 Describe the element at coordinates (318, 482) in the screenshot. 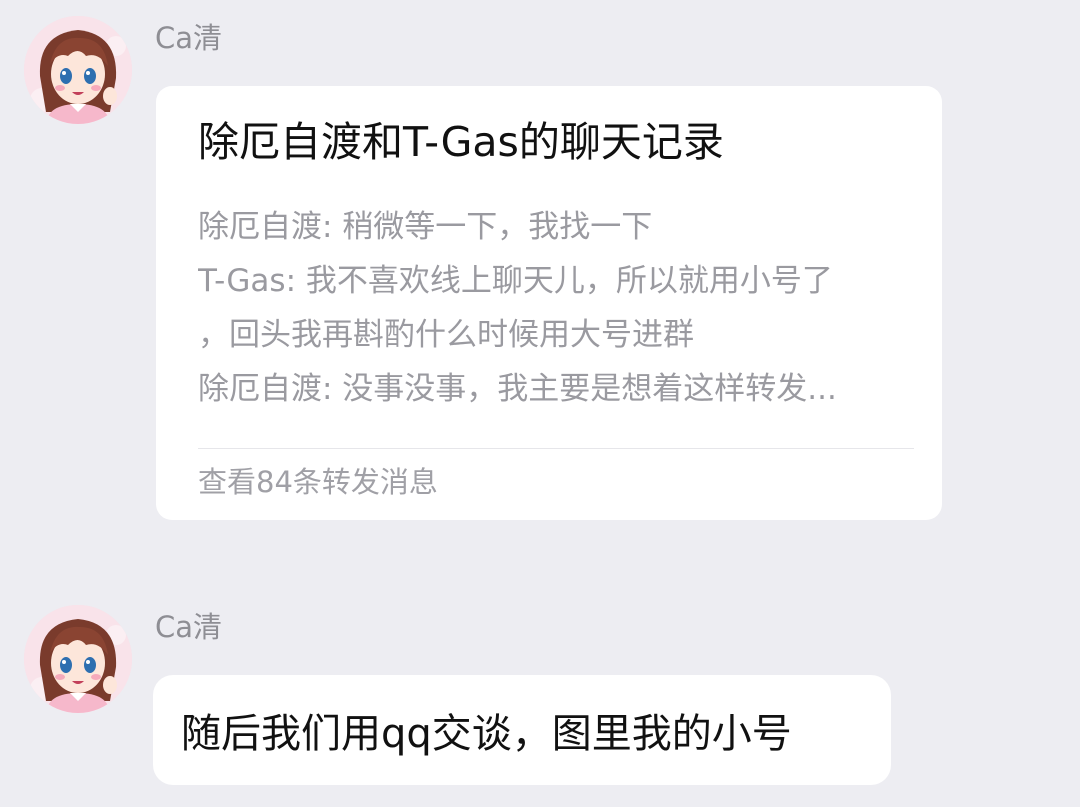

I see `view-forwarded-messages-link: 查看84条转发消息` at that location.